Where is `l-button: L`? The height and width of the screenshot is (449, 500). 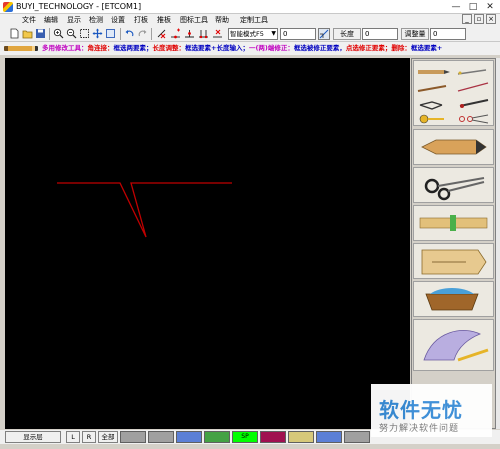
l-button: L is located at coordinates (73, 437).